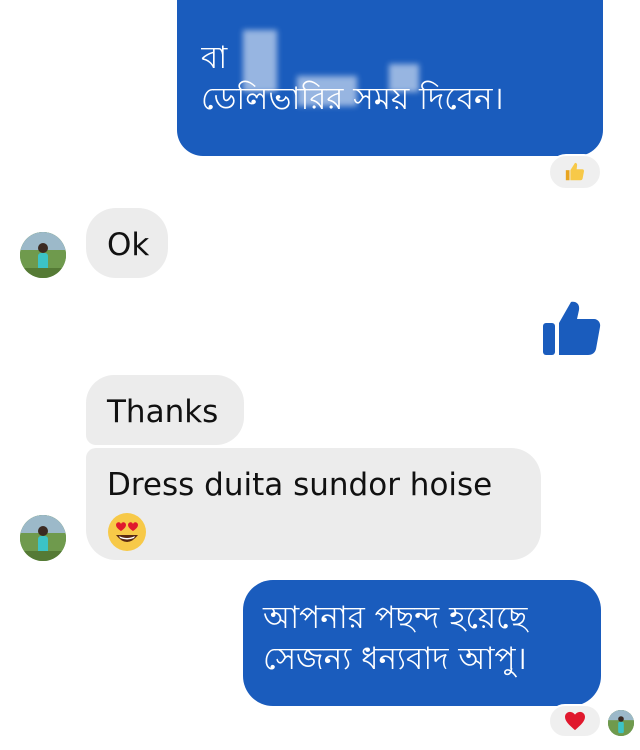 This screenshot has height=750, width=640. What do you see at coordinates (395, 618) in the screenshot?
I see `message-line-1: আপনার পছন্দ হয়েছে` at bounding box center [395, 618].